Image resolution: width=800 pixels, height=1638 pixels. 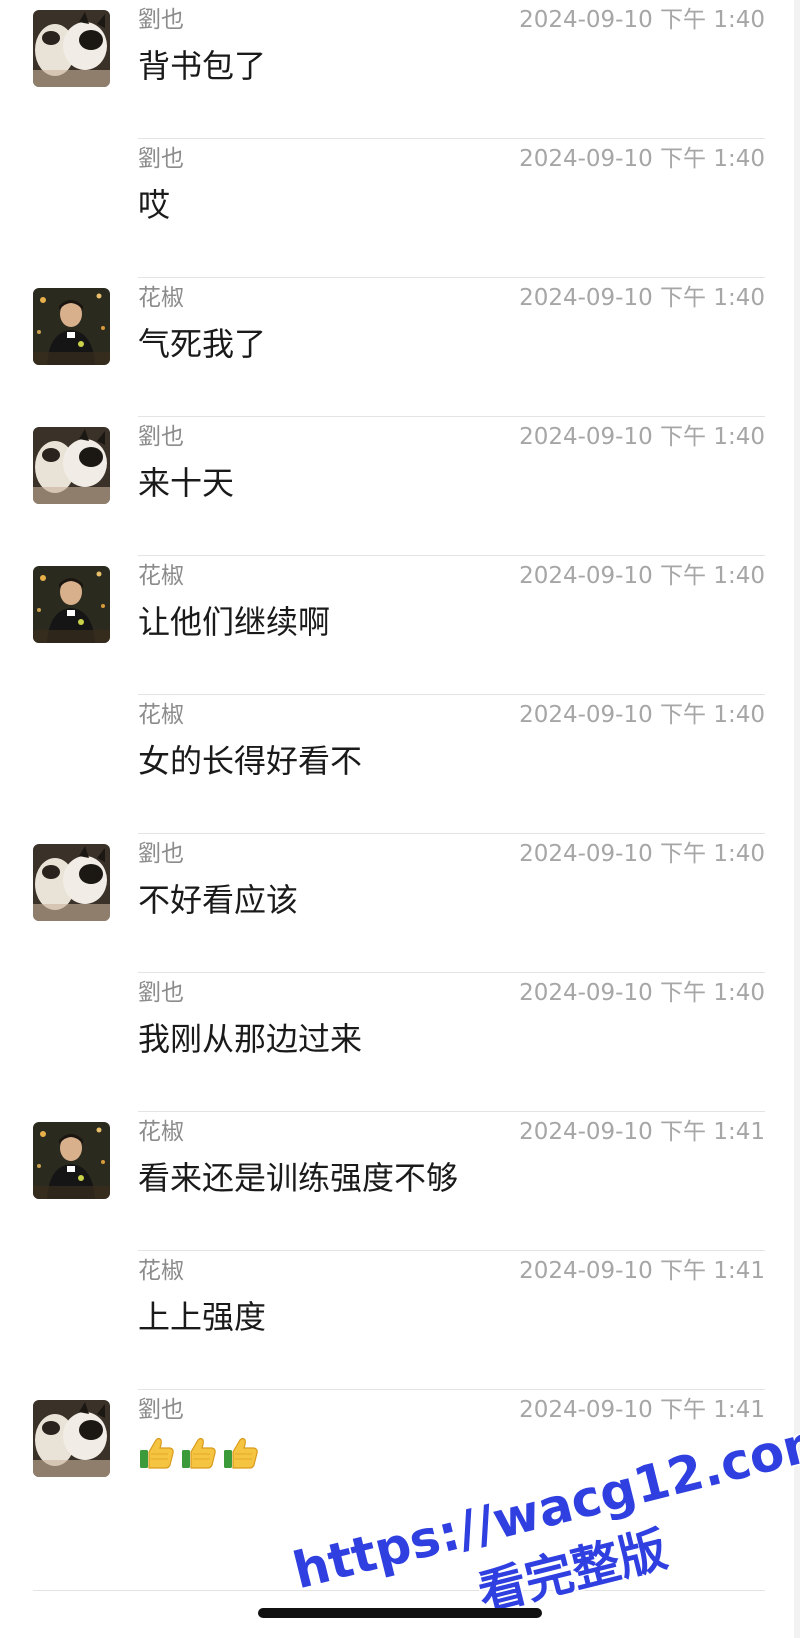 I want to click on scroll-track, so click(x=797, y=819).